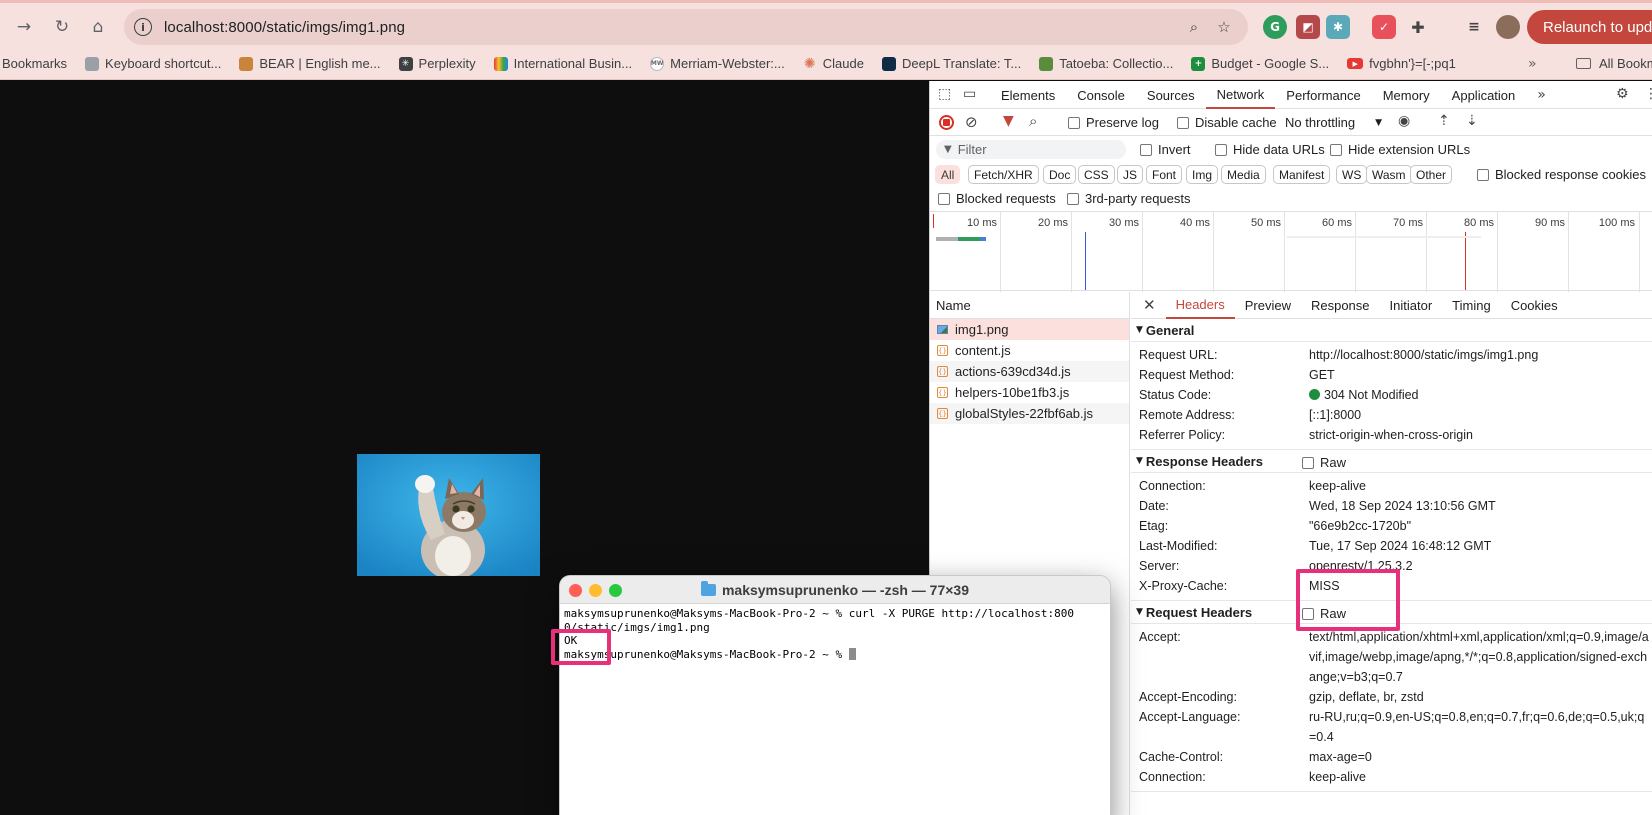 The width and height of the screenshot is (1652, 815). I want to click on tab-application: Application, so click(1484, 95).